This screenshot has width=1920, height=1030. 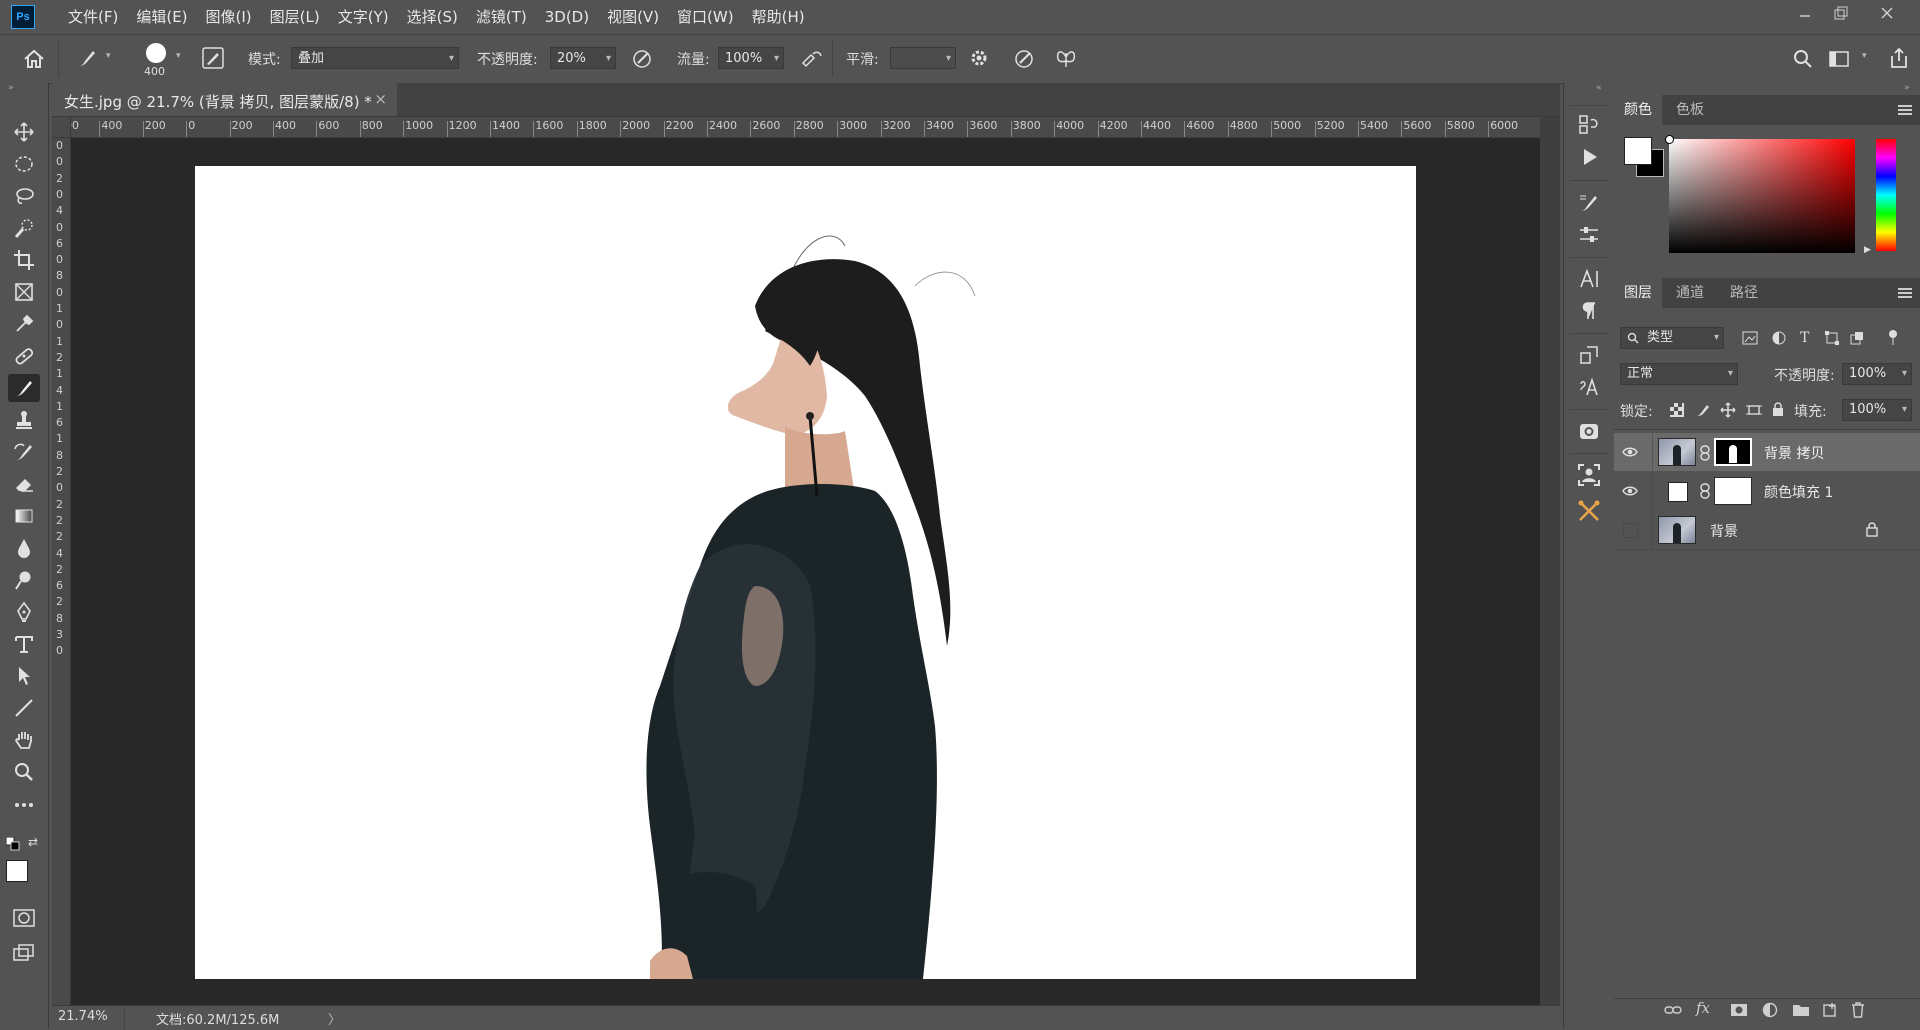 I want to click on gear-icon, so click(x=979, y=58).